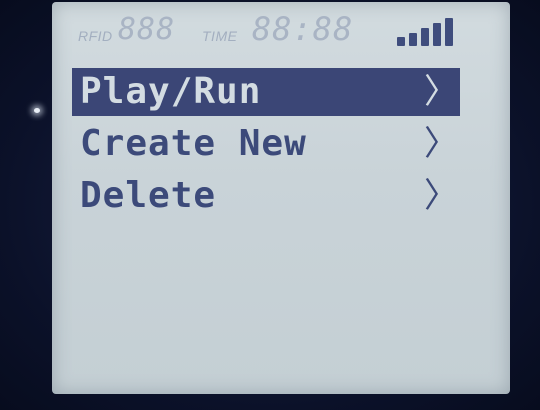  What do you see at coordinates (37, 110) in the screenshot?
I see `light-glare` at bounding box center [37, 110].